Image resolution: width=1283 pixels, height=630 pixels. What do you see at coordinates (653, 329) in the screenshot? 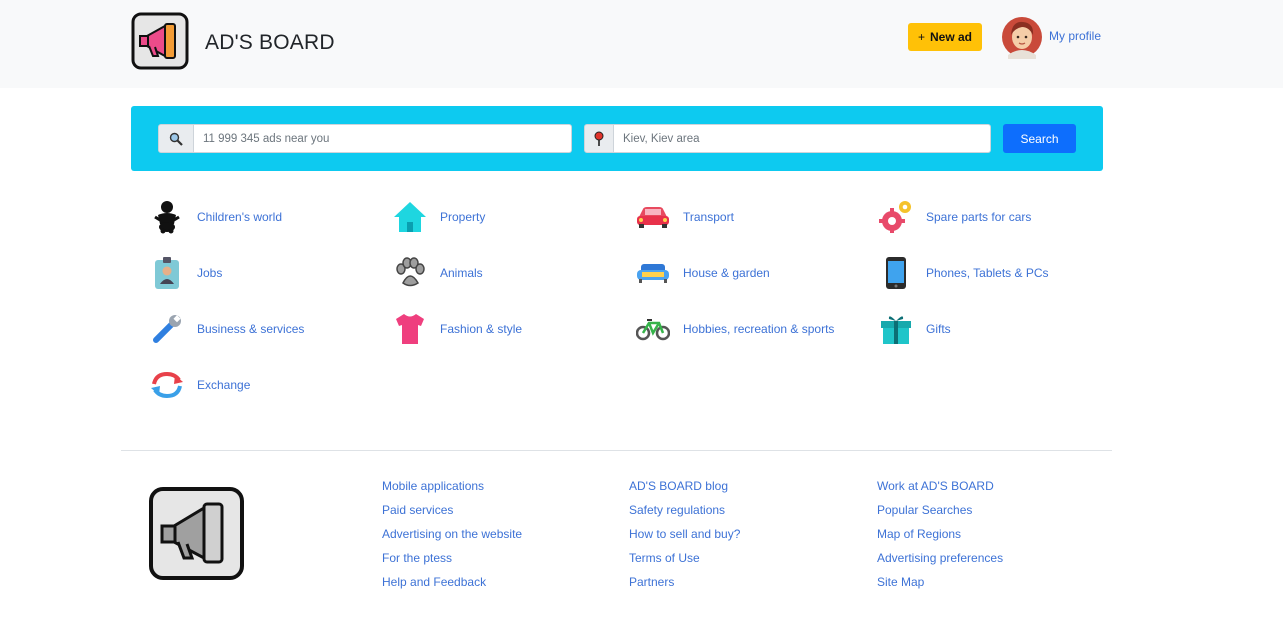
I see `bicycle-icon` at bounding box center [653, 329].